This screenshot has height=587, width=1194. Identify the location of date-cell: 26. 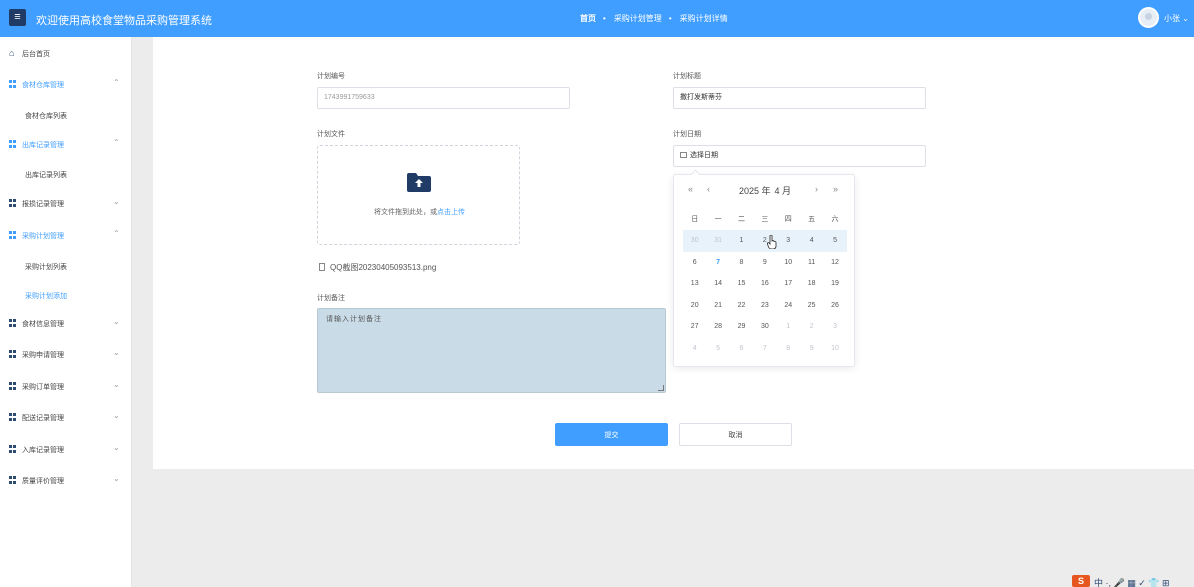
(834, 306).